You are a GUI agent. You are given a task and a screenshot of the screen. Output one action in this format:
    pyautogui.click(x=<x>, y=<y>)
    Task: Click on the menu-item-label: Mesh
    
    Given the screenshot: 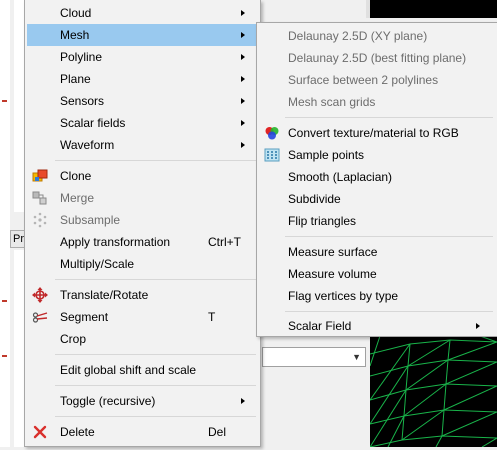 What is the action you would take?
    pyautogui.click(x=75, y=35)
    